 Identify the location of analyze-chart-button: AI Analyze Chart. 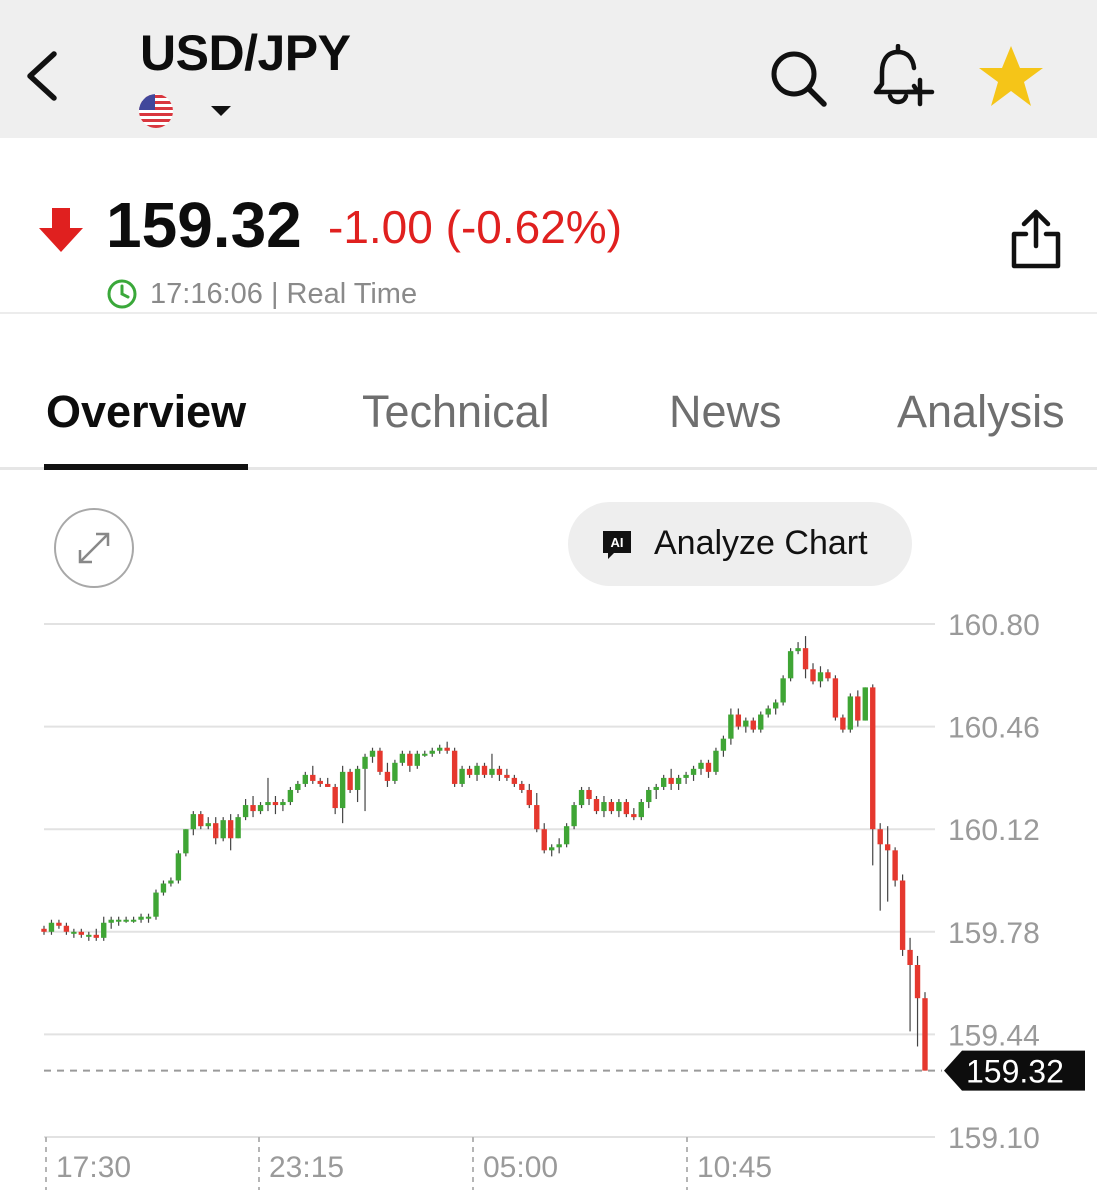
(740, 544).